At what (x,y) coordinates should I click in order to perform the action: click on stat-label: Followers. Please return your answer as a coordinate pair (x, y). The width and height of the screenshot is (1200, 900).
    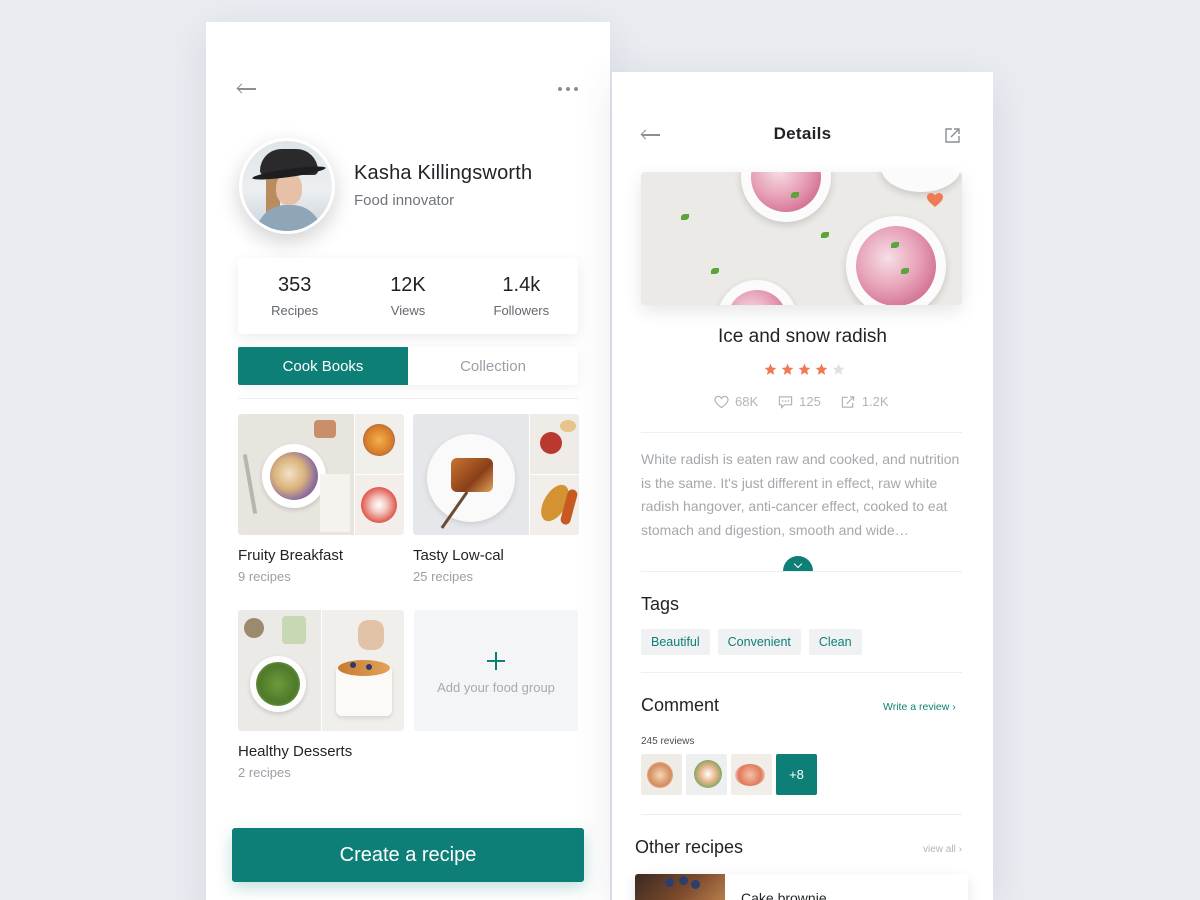
    Looking at the image, I should click on (521, 310).